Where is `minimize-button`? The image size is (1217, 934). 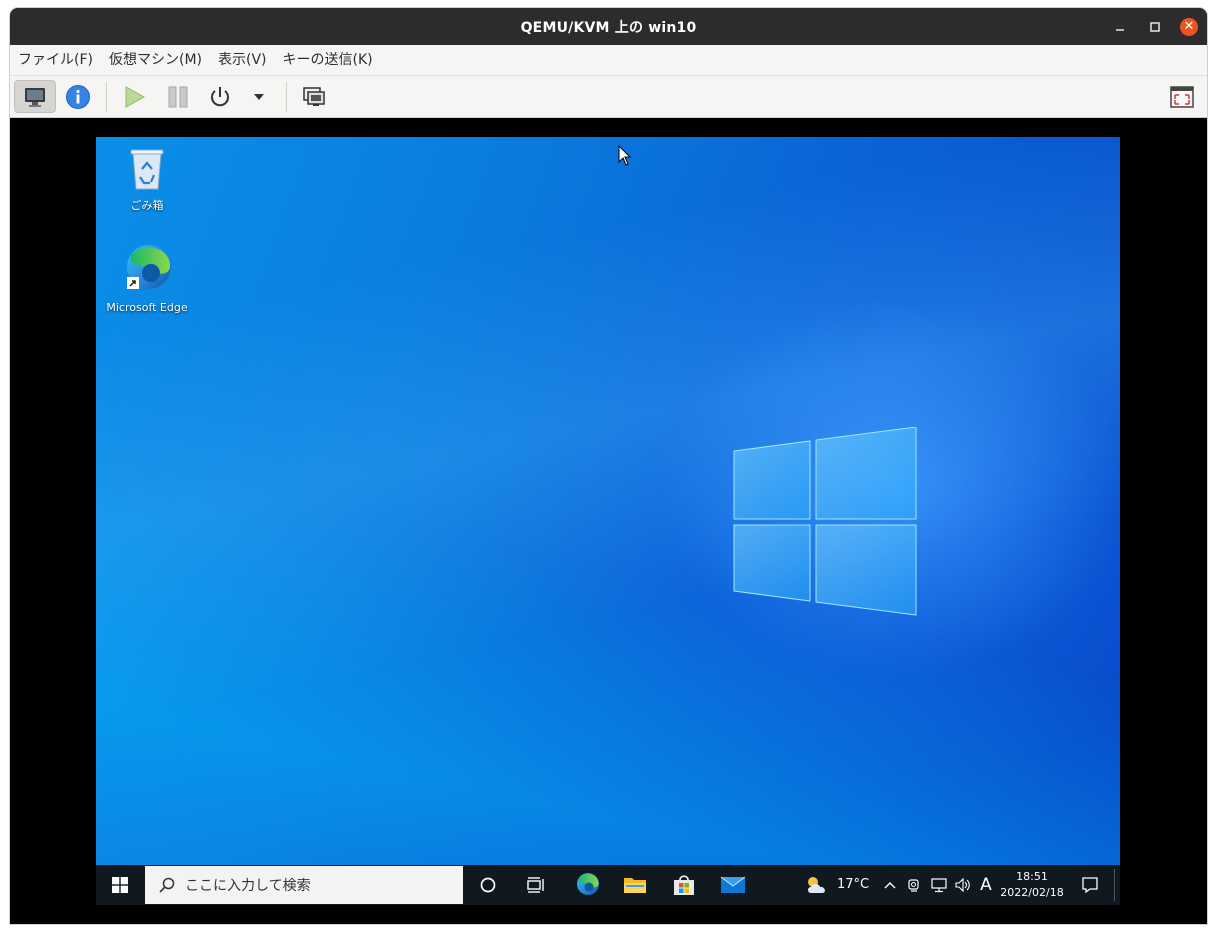 minimize-button is located at coordinates (1120, 26).